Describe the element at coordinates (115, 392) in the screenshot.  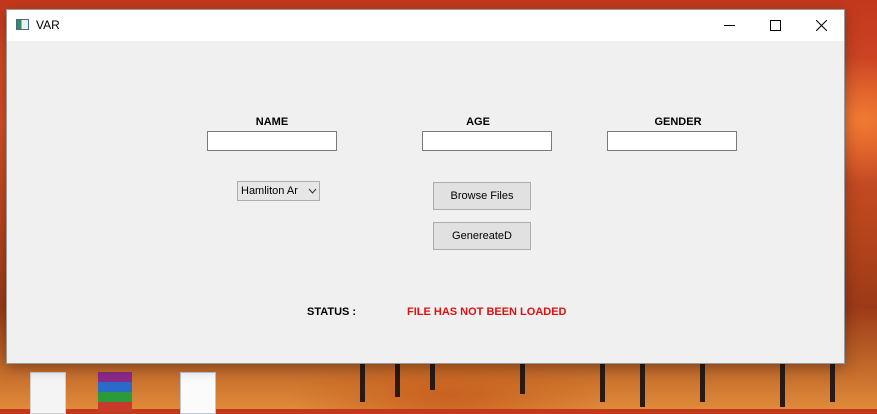
I see `desktop-winrar-icon` at that location.